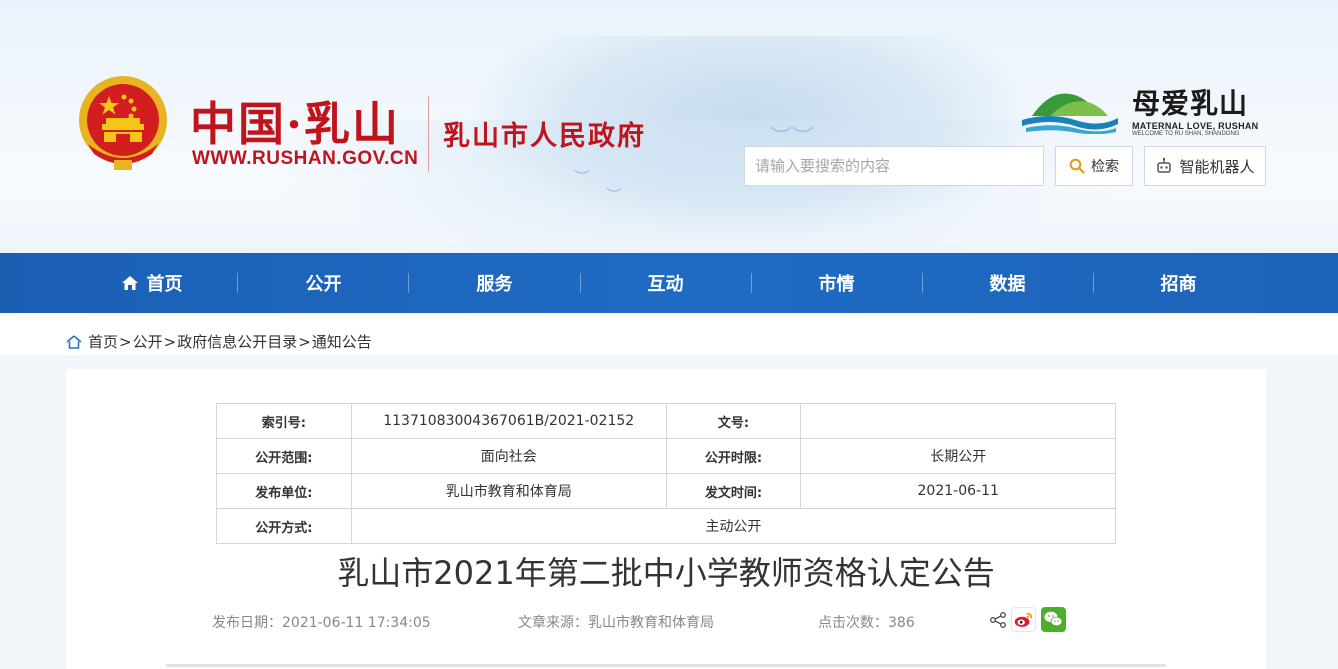  Describe the element at coordinates (1053, 619) in the screenshot. I see `wechat-icon` at that location.